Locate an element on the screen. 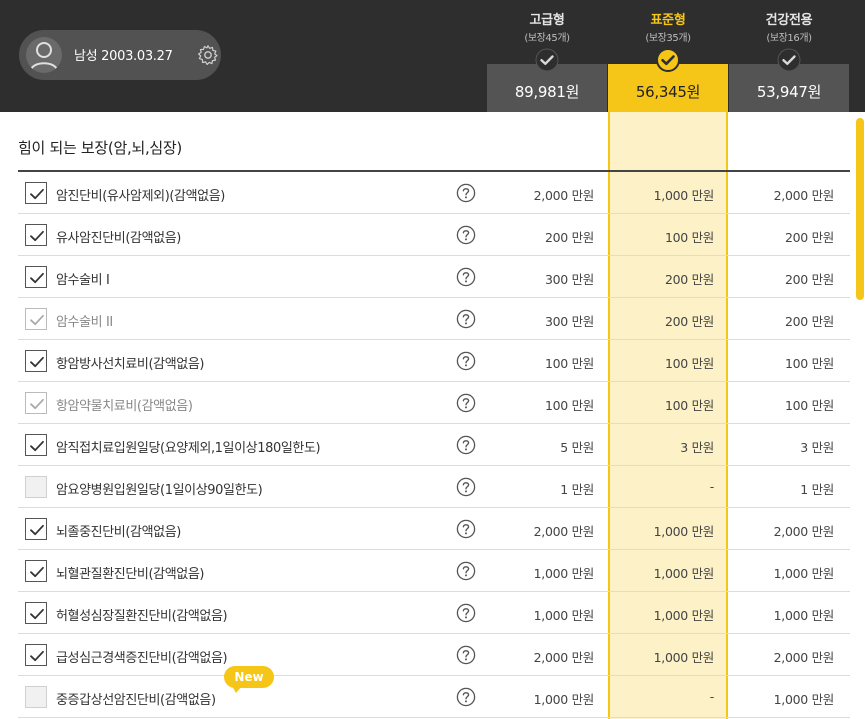  coverage-label: 암진단비(유사암제외)(감액없음) is located at coordinates (140, 196).